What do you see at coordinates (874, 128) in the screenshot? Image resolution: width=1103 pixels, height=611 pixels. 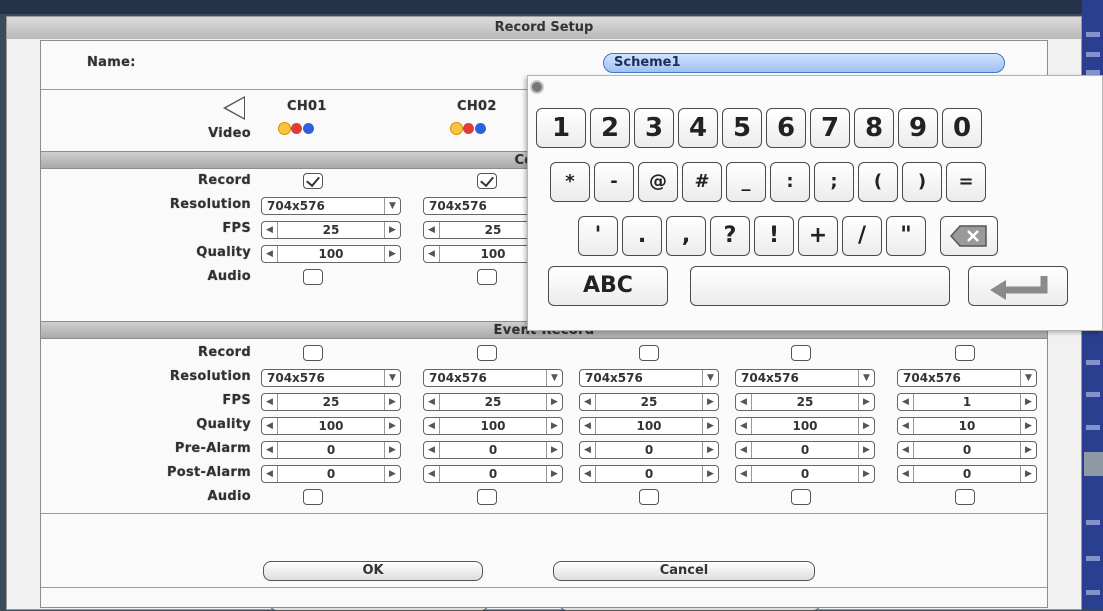 I see `key-8: 8` at bounding box center [874, 128].